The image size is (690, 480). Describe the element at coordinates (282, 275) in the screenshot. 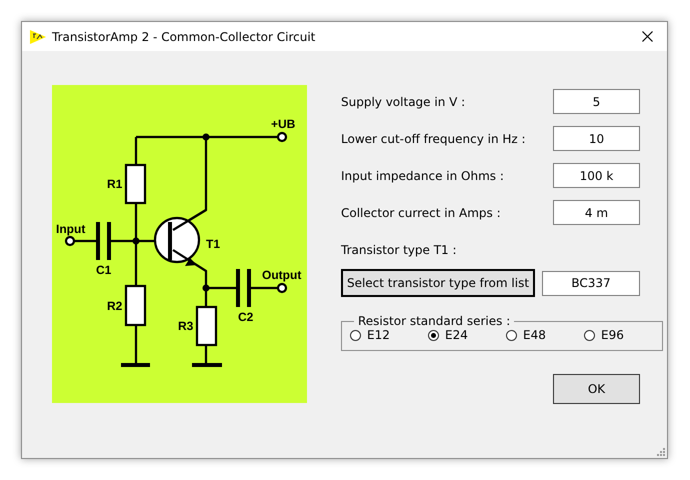

I see `terminal-label: Output` at that location.